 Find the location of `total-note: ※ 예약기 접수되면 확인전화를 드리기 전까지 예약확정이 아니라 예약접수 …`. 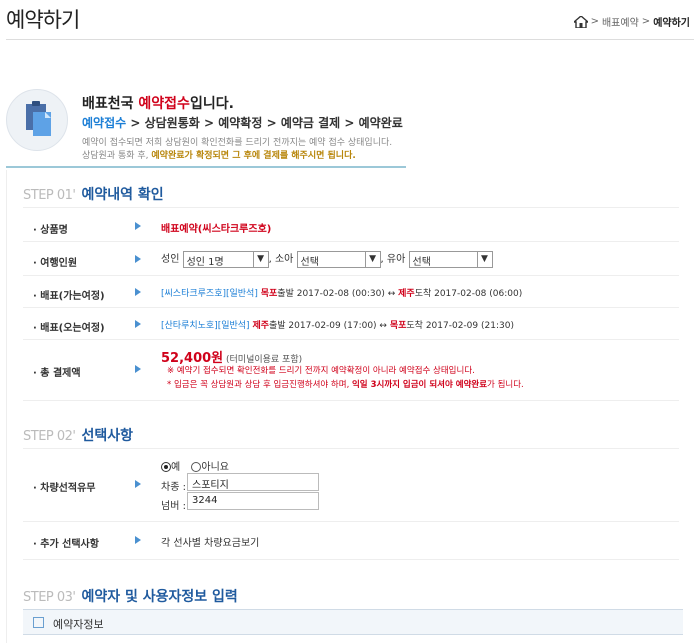

total-note: ※ 예약기 접수되면 확인전화를 드리기 전까지 예약확정이 아니라 예약접수 … is located at coordinates (321, 371).